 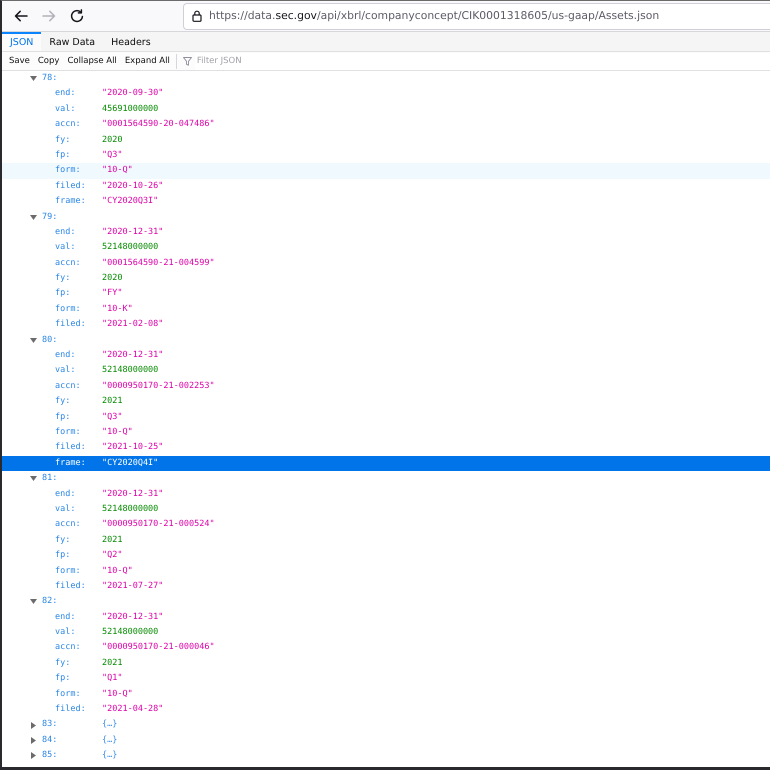 What do you see at coordinates (92, 61) in the screenshot?
I see `toolbar-button: Collapse All` at bounding box center [92, 61].